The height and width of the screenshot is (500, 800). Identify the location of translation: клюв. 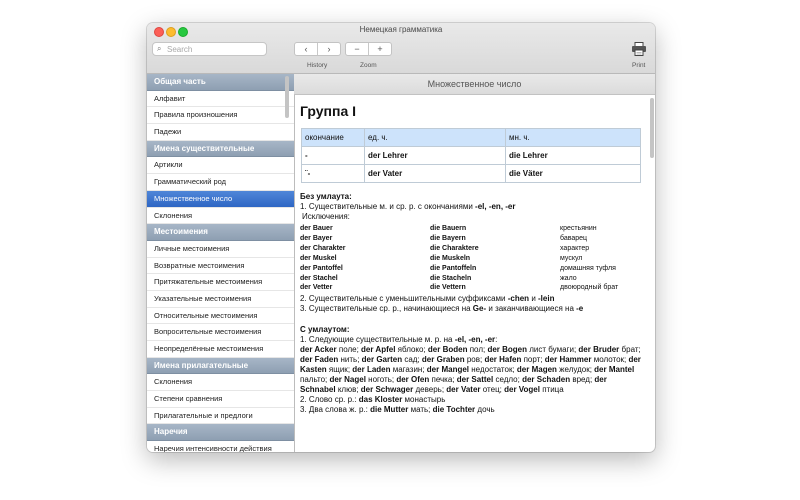
(347, 390).